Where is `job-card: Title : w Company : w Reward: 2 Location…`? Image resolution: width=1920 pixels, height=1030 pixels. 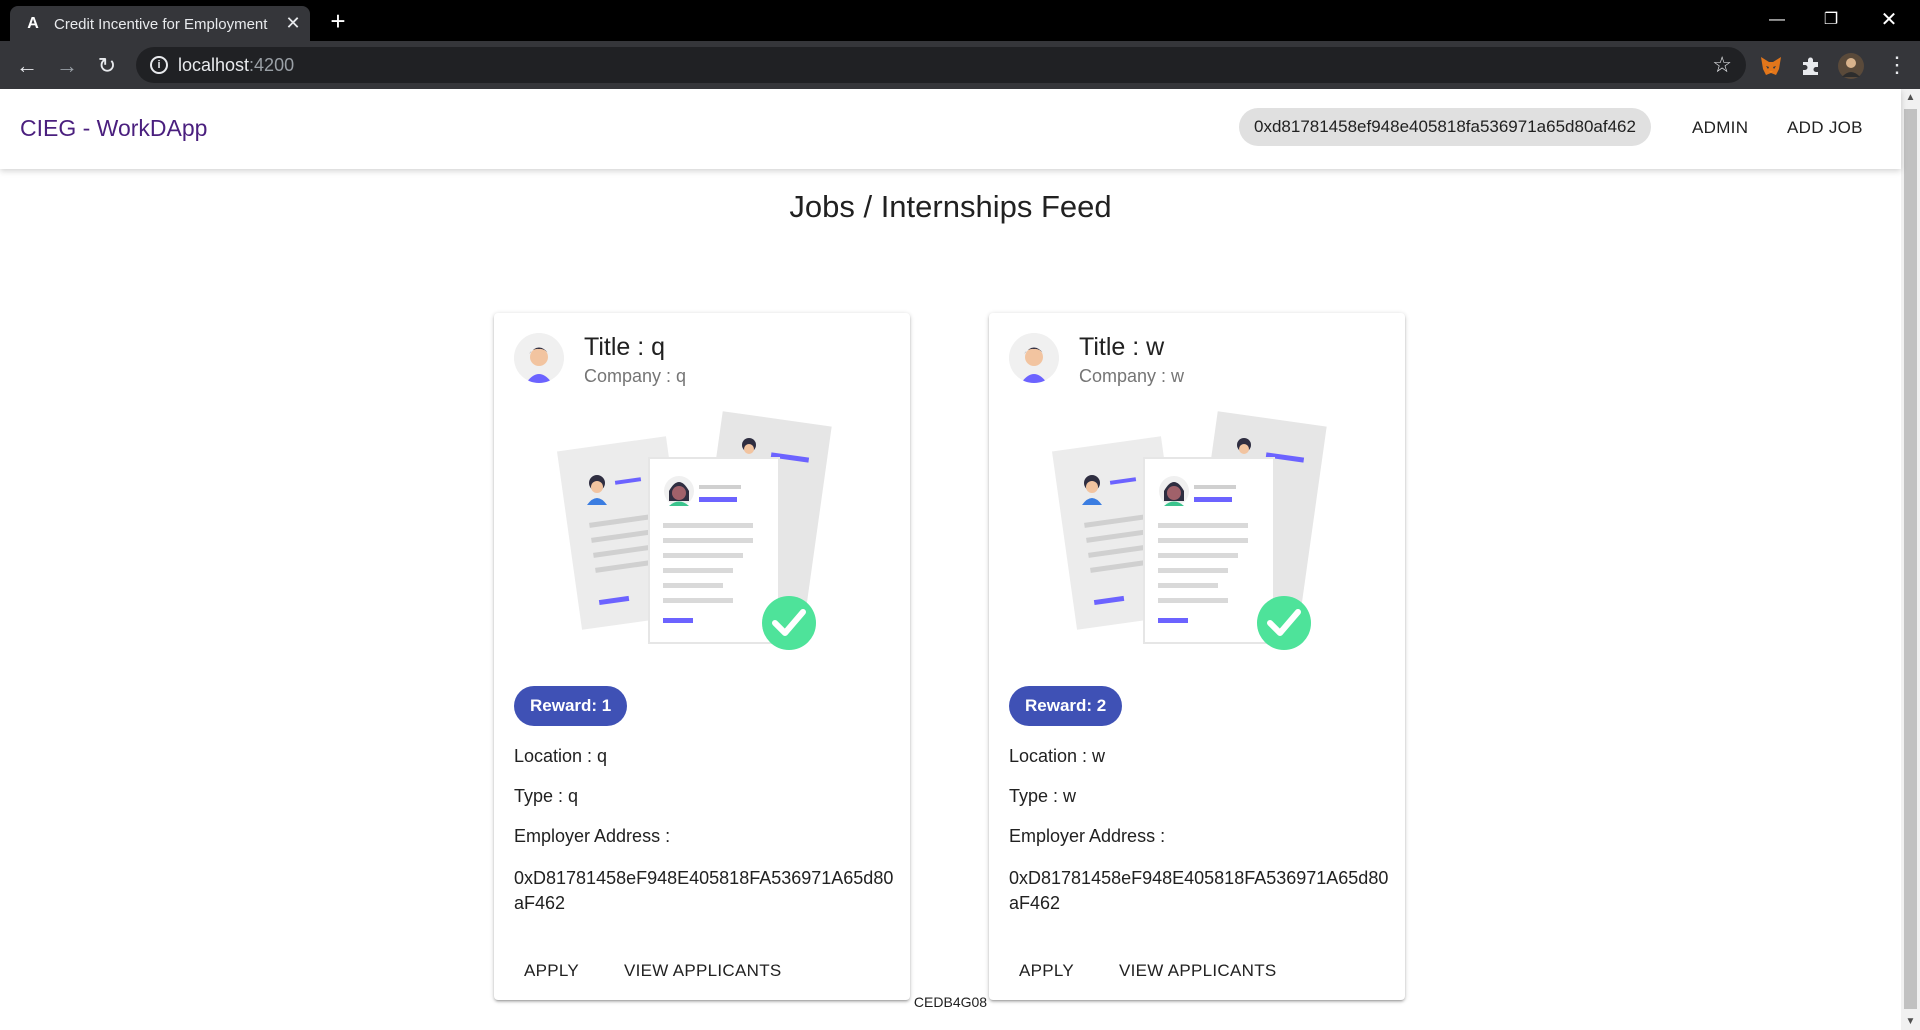 job-card: Title : w Company : w Reward: 2 Location… is located at coordinates (1197, 656).